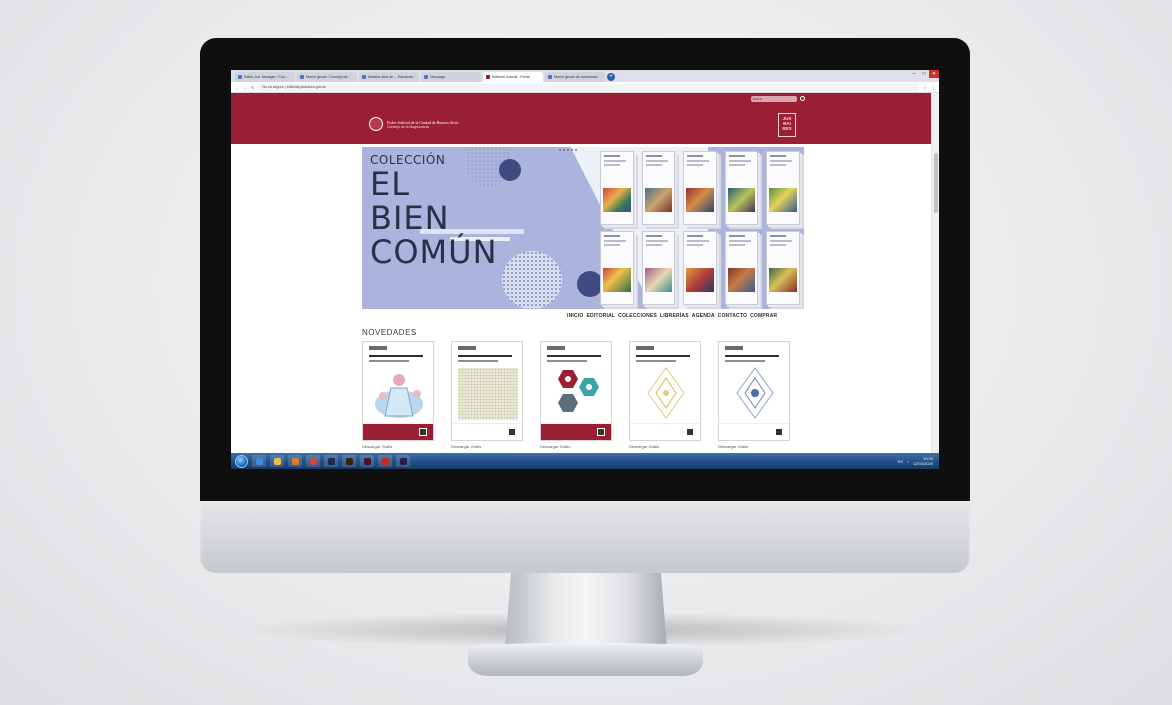 This screenshot has width=1172, height=705. I want to click on scrollbar-thumb, so click(936, 183).